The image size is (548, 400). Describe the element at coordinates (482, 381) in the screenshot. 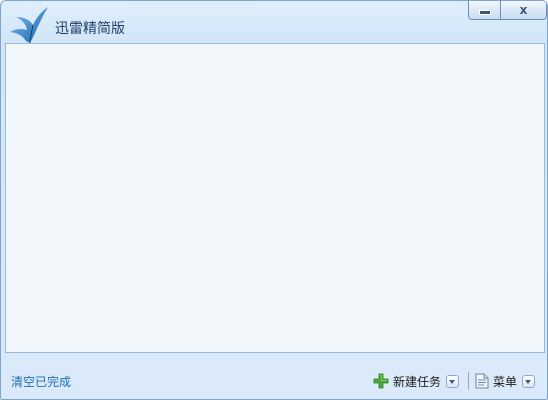

I see `document-icon` at that location.